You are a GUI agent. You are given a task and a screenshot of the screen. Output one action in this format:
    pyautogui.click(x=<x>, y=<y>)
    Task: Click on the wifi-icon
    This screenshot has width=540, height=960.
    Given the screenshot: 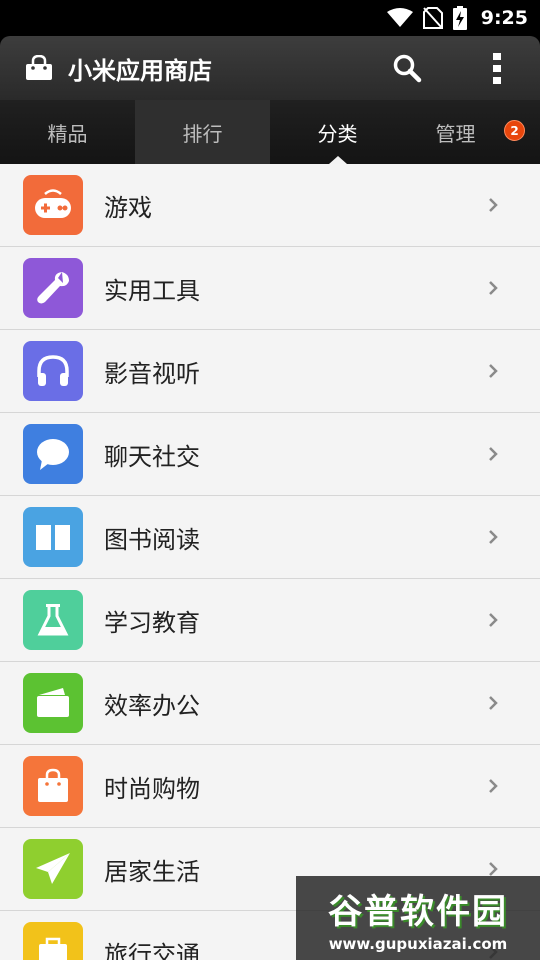 What is the action you would take?
    pyautogui.click(x=399, y=17)
    